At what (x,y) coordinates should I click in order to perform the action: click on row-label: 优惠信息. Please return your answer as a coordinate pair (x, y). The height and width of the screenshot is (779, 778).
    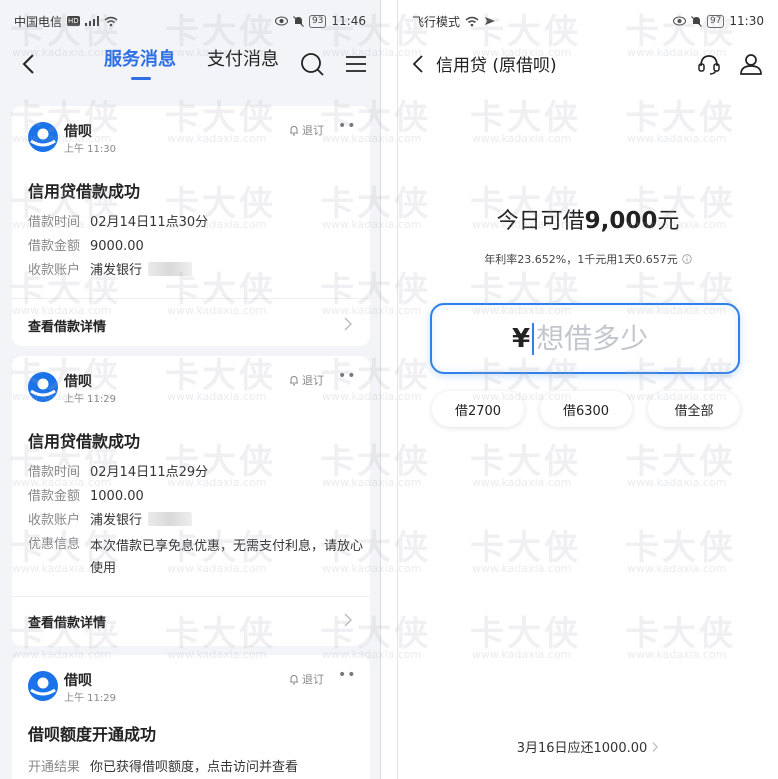
    Looking at the image, I should click on (54, 544).